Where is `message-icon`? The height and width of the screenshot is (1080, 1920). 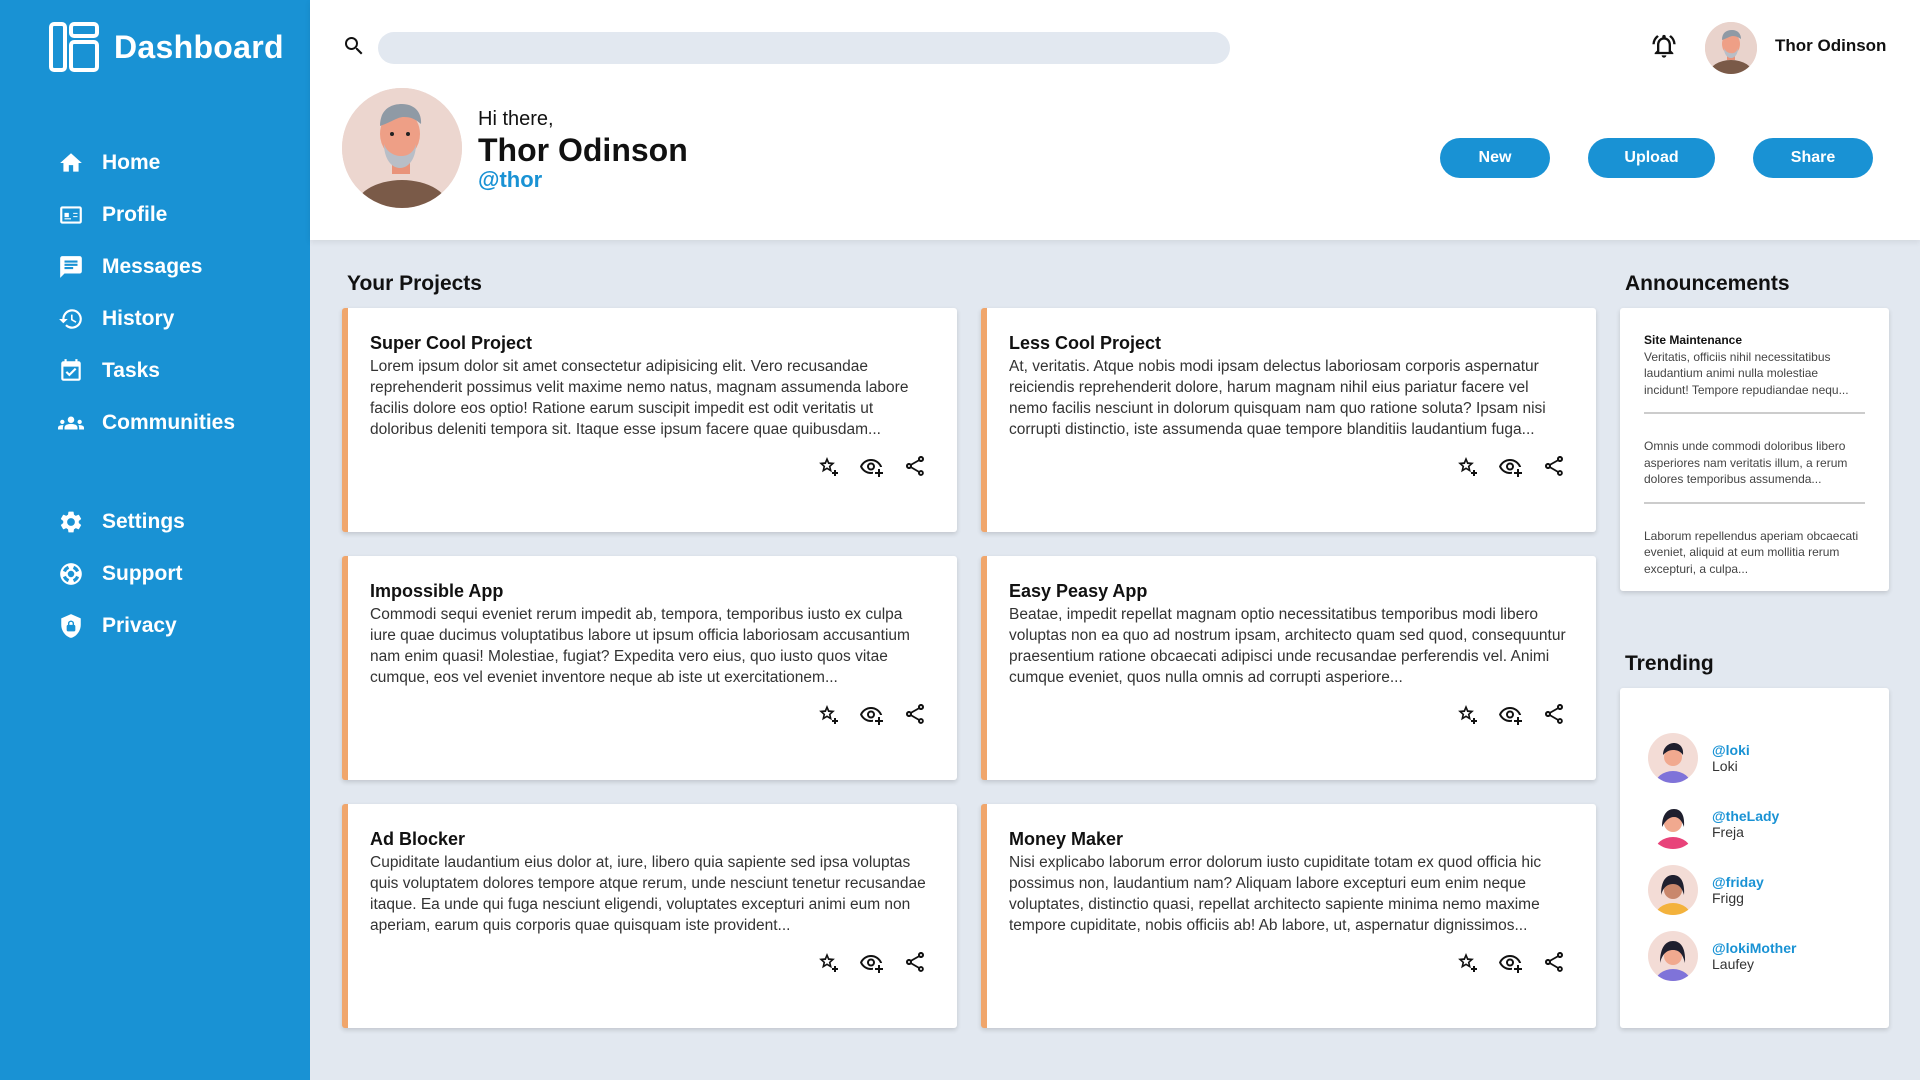
message-icon is located at coordinates (71, 267).